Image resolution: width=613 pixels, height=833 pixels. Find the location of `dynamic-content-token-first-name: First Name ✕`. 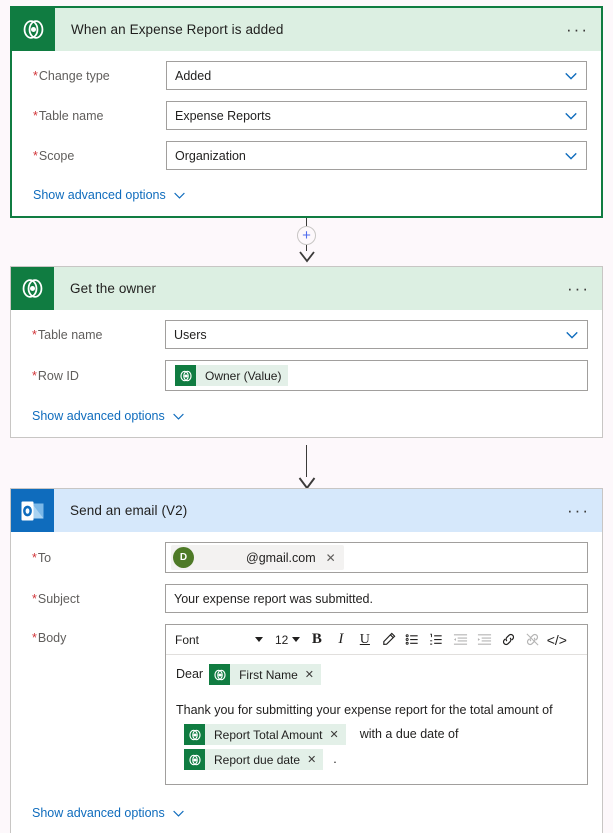

dynamic-content-token-first-name: First Name ✕ is located at coordinates (265, 674).